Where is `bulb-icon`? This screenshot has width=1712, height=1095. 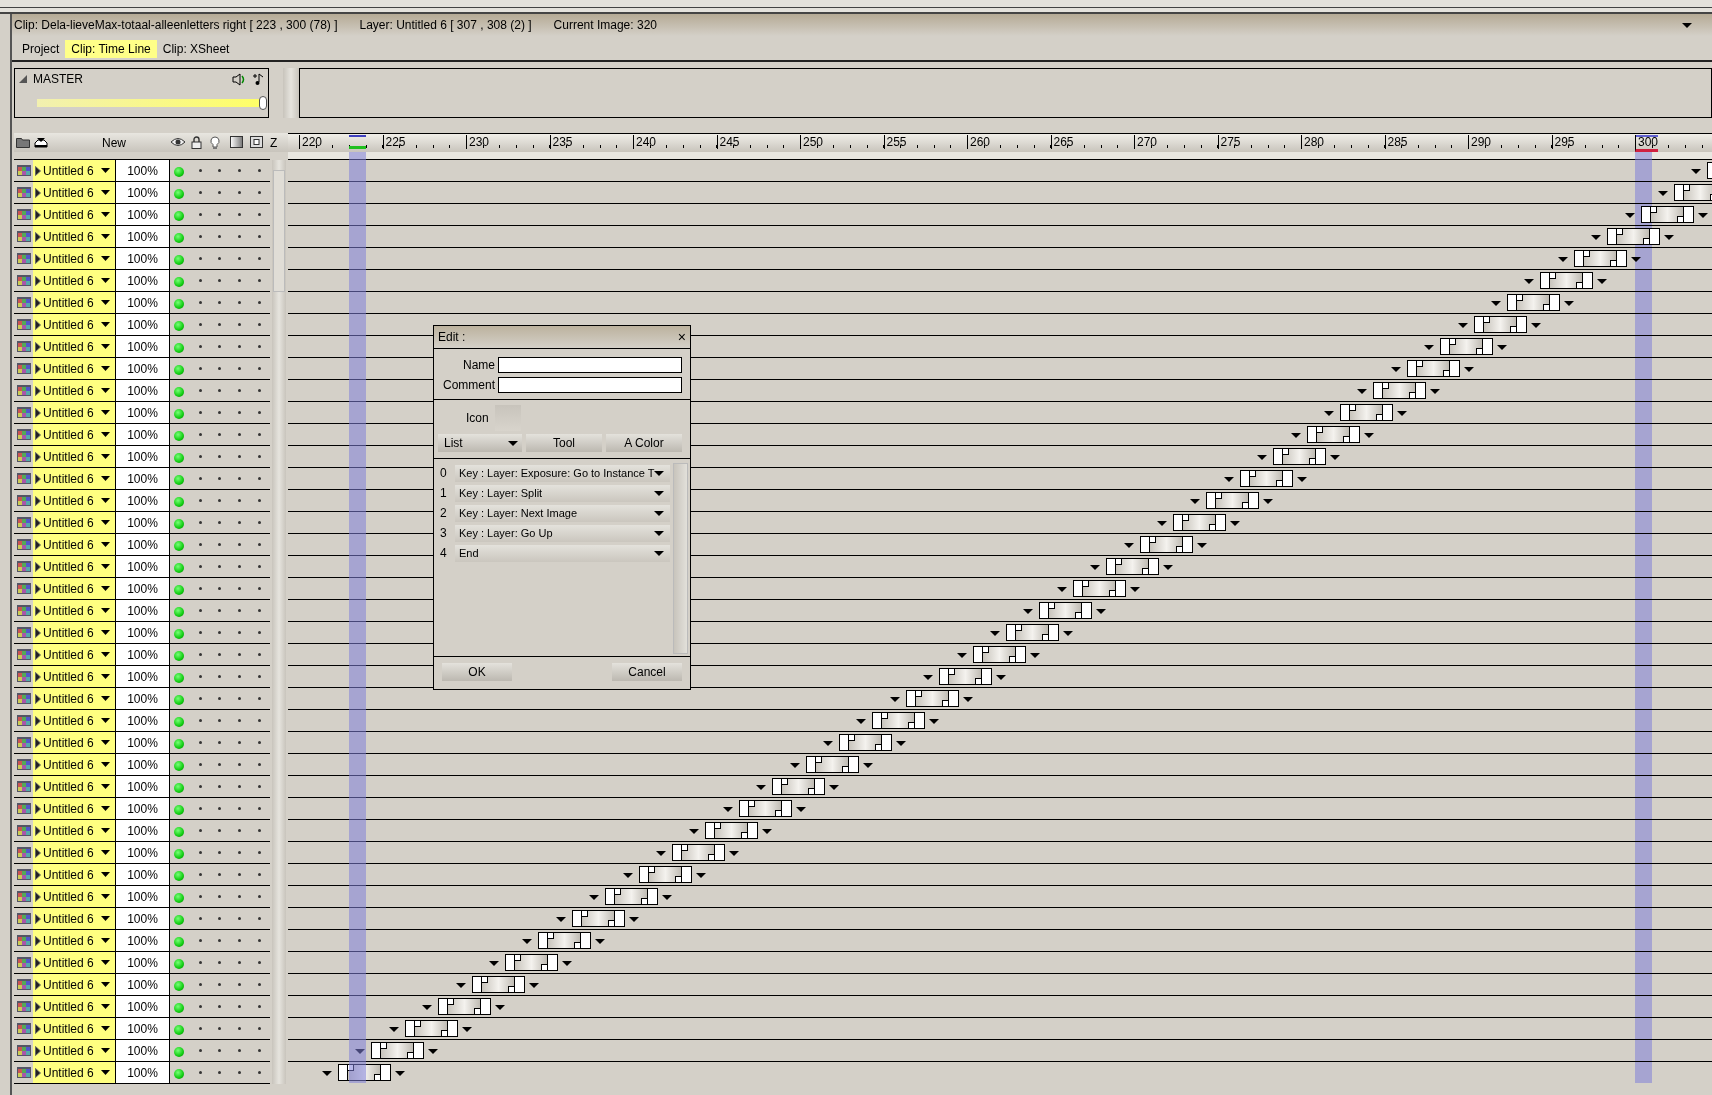 bulb-icon is located at coordinates (215, 143).